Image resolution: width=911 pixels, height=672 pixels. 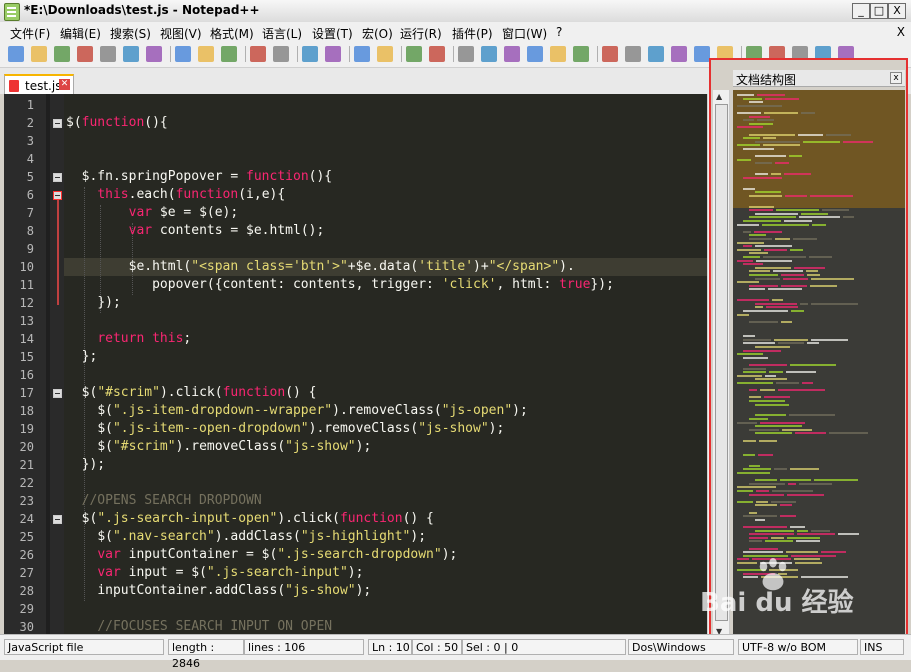 What do you see at coordinates (26, 537) in the screenshot?
I see `line-number: 25` at bounding box center [26, 537].